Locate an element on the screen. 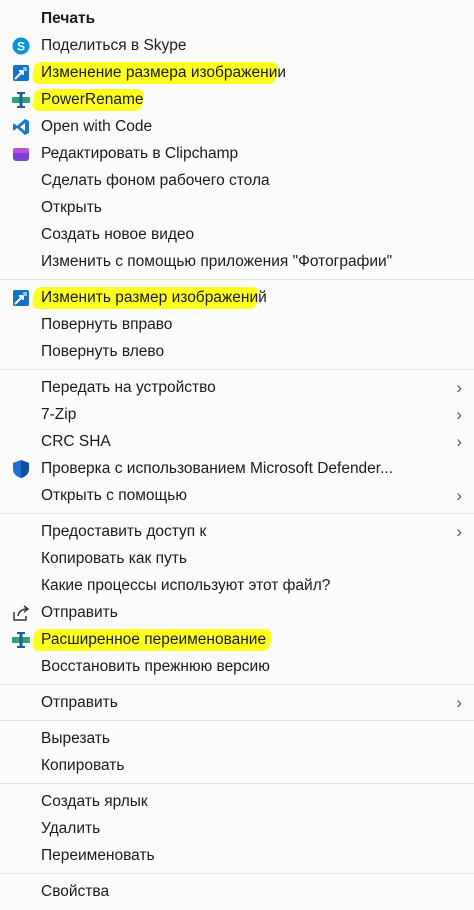 The width and height of the screenshot is (474, 910). menu-item: Открыть is located at coordinates (237, 207).